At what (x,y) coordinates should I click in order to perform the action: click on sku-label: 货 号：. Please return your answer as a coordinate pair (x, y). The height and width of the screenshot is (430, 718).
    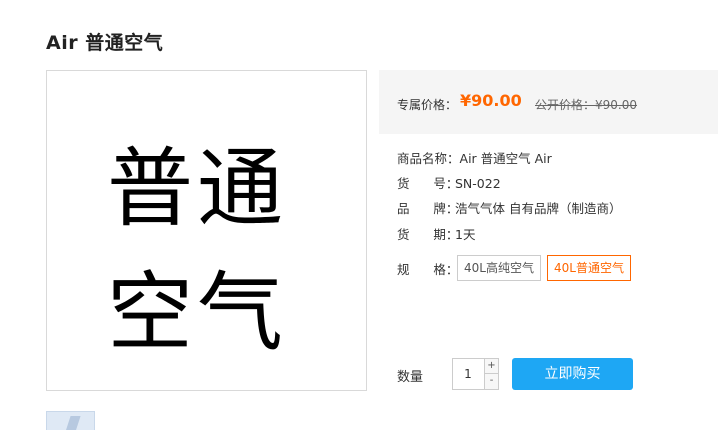
    Looking at the image, I should click on (428, 183).